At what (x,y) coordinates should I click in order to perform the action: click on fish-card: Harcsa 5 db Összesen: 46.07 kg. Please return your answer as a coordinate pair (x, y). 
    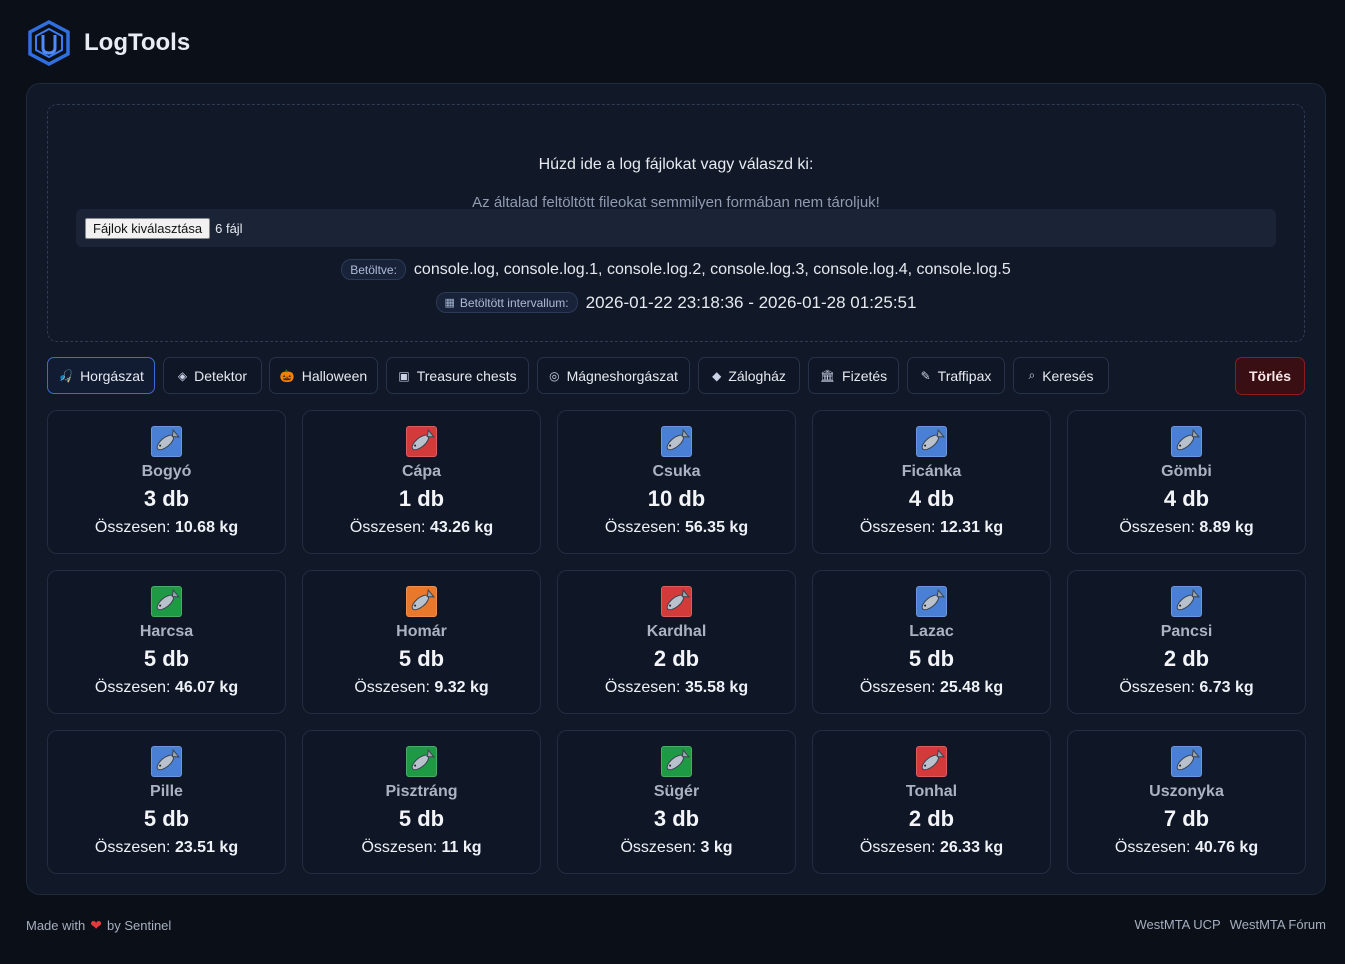
    Looking at the image, I should click on (166, 642).